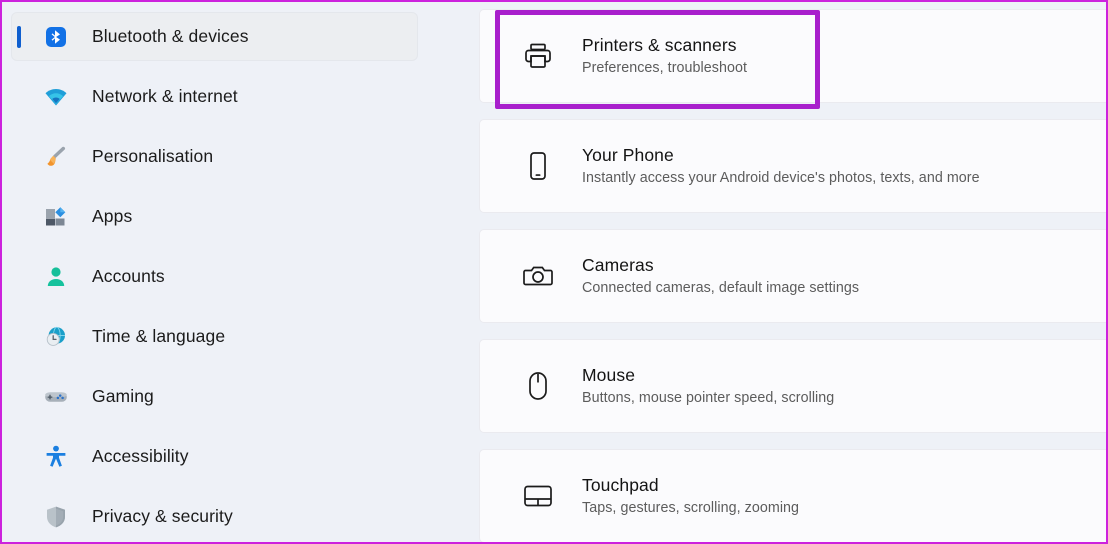  I want to click on wifi-icon, so click(56, 97).